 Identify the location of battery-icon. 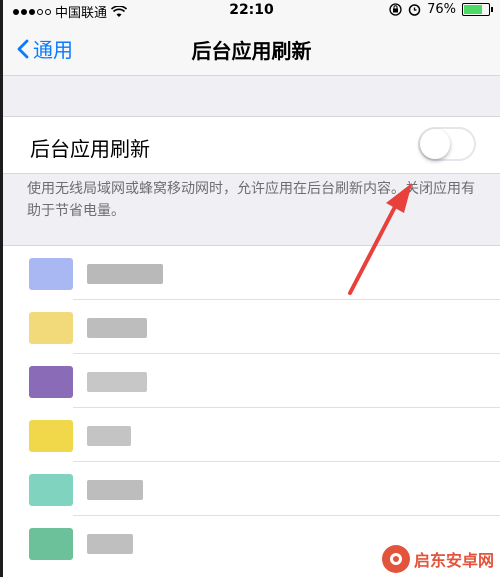
(477, 9).